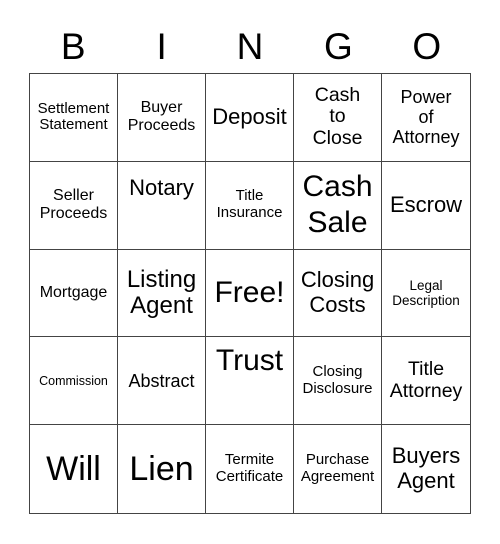 Image resolution: width=500 pixels, height=544 pixels. What do you see at coordinates (338, 118) in the screenshot?
I see `bingo-cell: Cash to Close` at bounding box center [338, 118].